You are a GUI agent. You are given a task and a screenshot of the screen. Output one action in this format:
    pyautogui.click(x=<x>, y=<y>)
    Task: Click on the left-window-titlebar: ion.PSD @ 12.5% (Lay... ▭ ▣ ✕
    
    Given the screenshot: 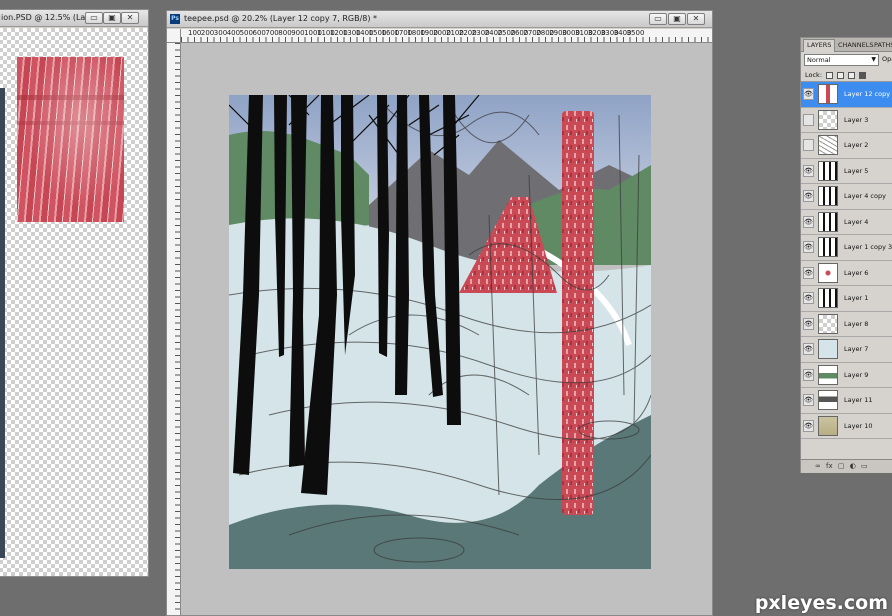 What is the action you would take?
    pyautogui.click(x=74, y=18)
    